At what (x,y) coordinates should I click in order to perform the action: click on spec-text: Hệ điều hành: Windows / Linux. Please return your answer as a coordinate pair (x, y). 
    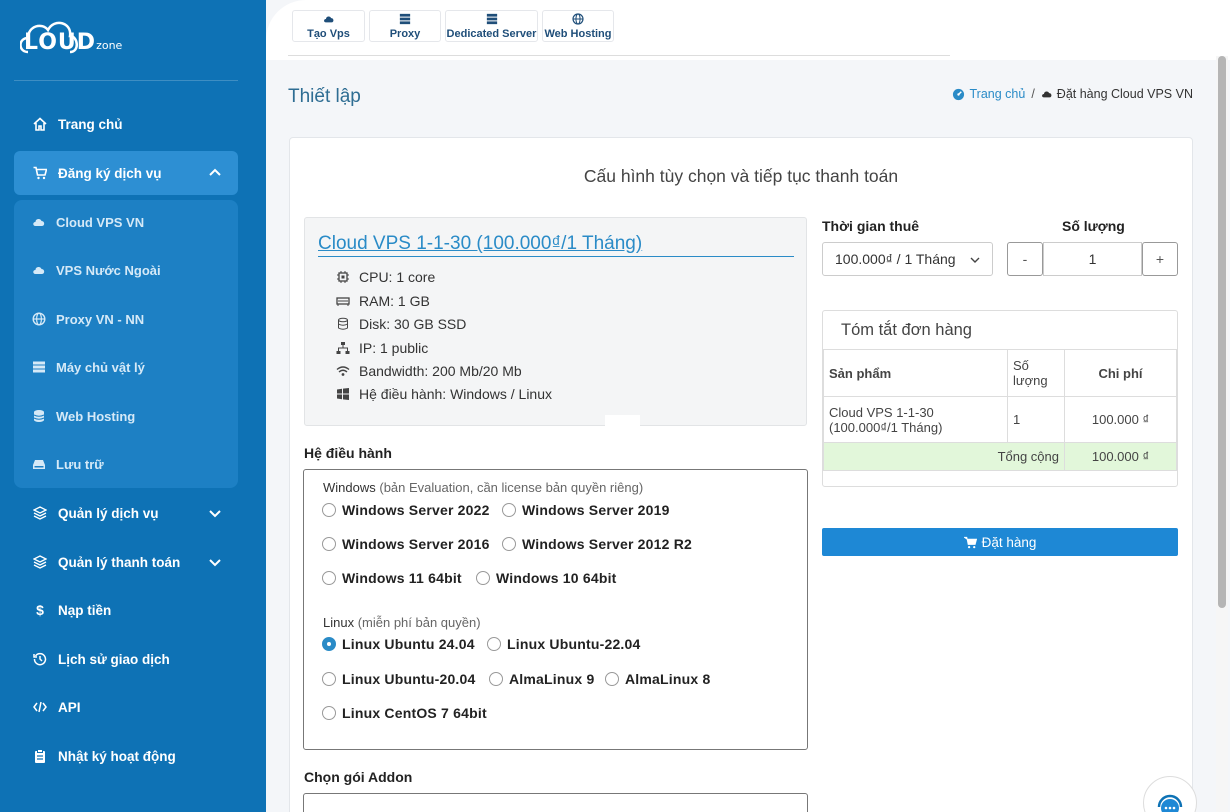
    Looking at the image, I should click on (455, 394).